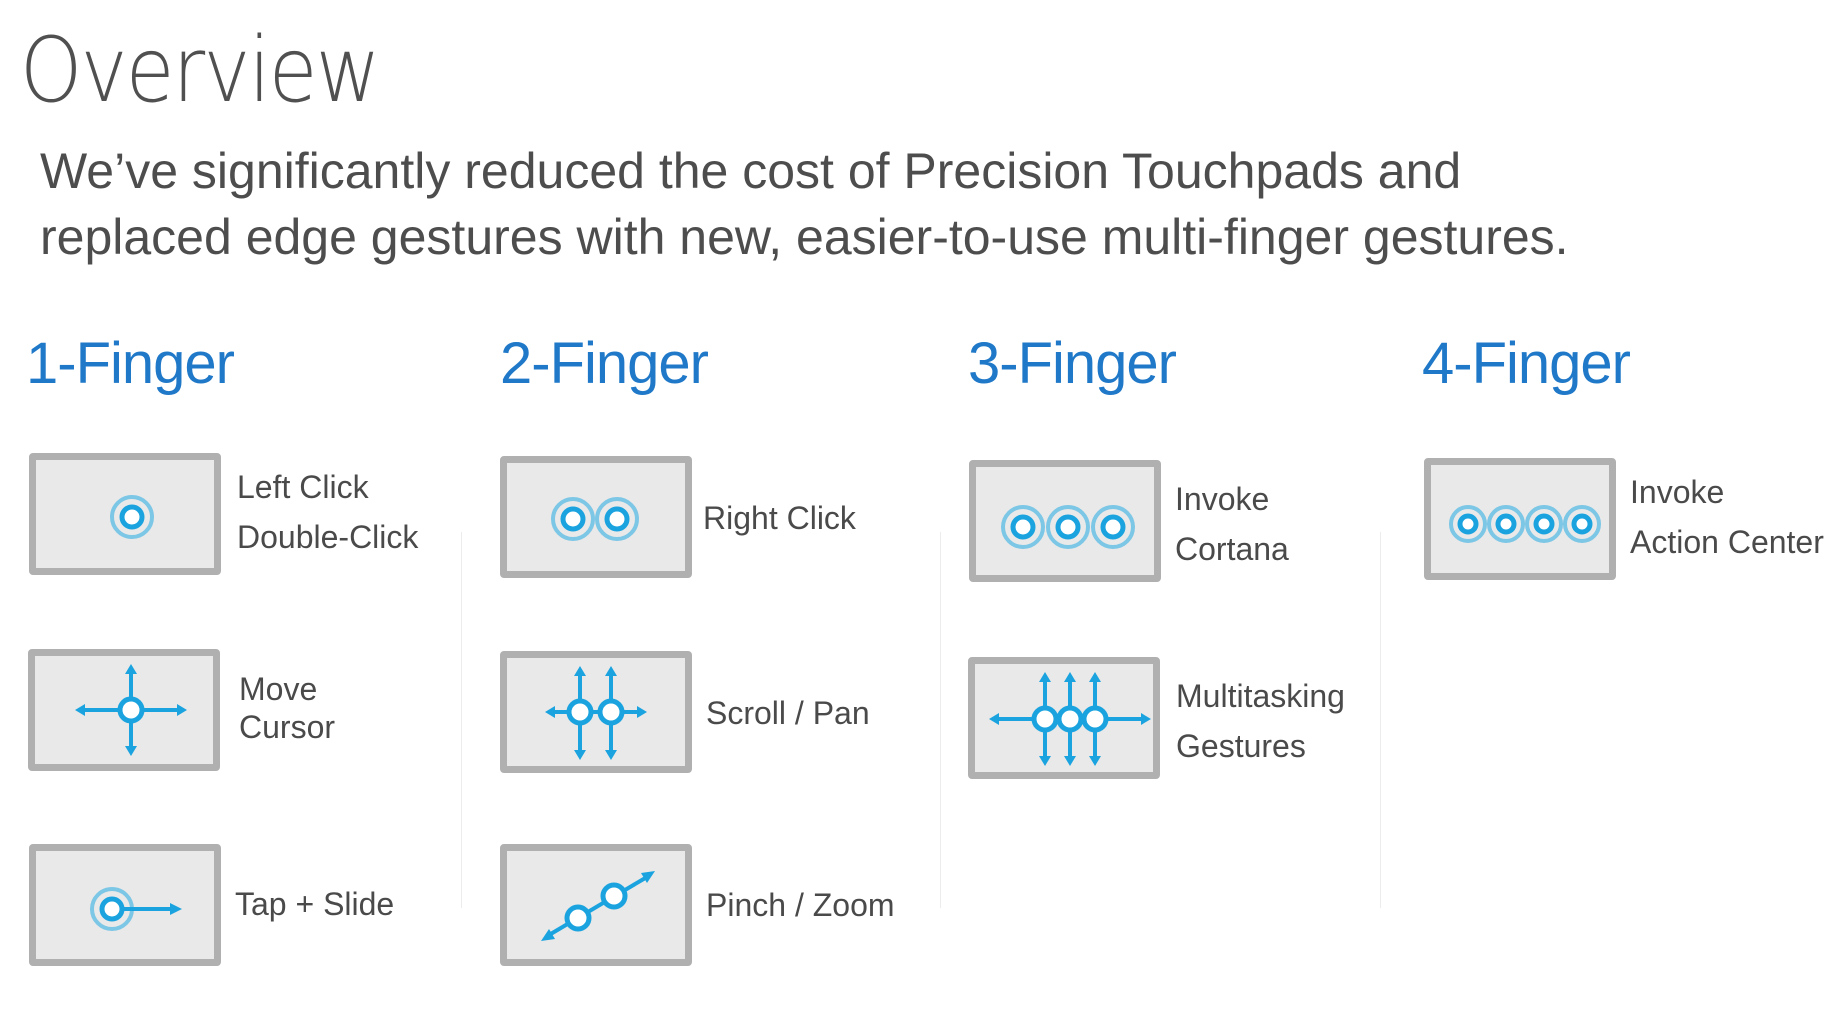 This screenshot has height=1025, width=1847. I want to click on gesture-pad-right-click, so click(596, 517).